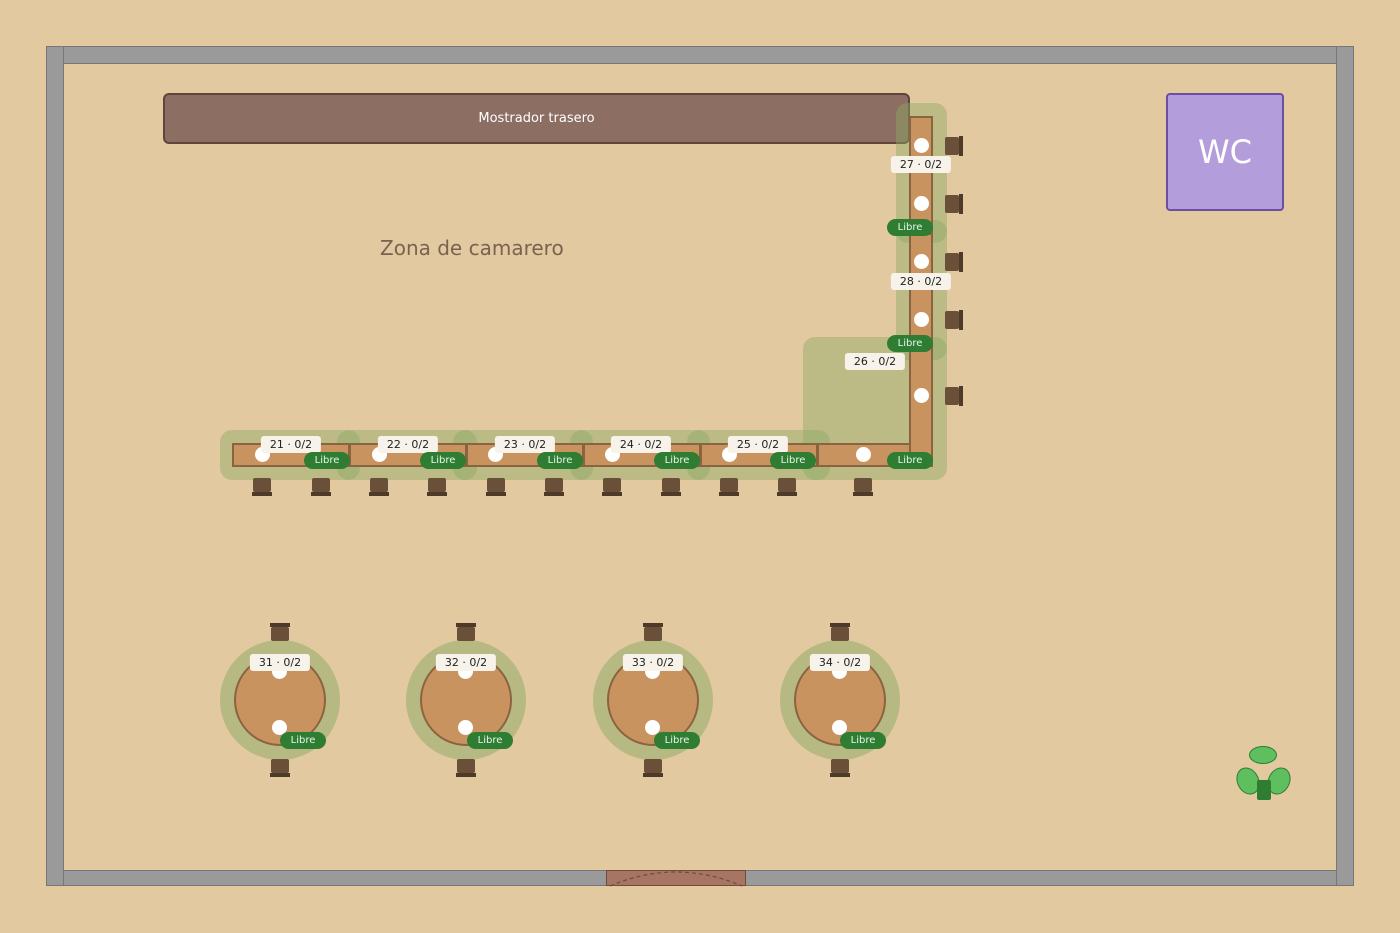 The image size is (1400, 933). Describe the element at coordinates (443, 460) in the screenshot. I see `status-badge-22: Libre` at that location.